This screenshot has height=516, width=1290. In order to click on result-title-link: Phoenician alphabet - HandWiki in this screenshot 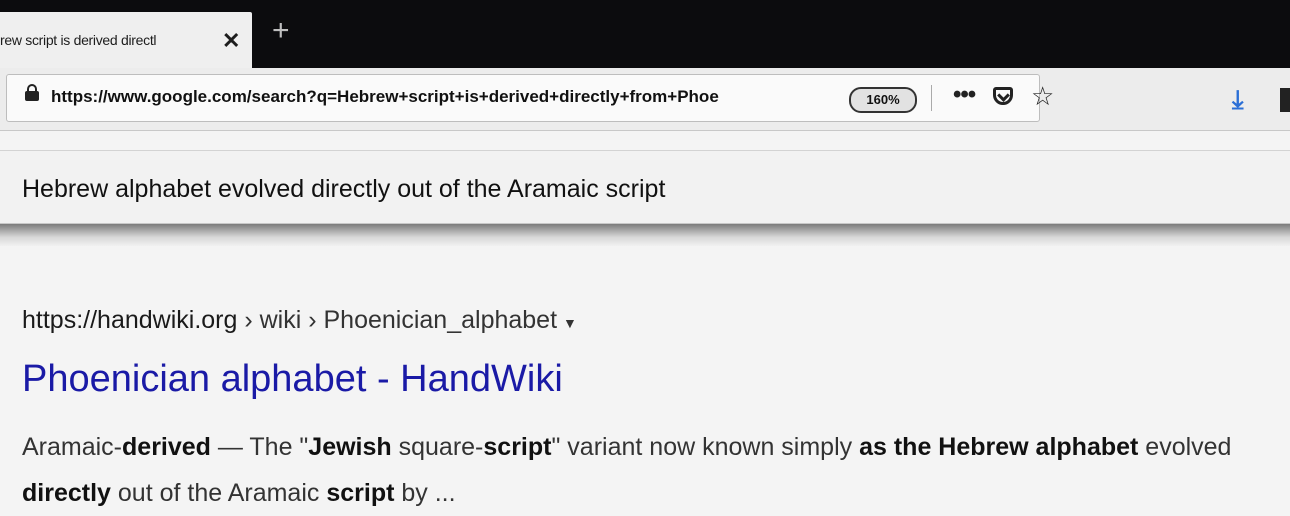, I will do `click(292, 379)`.